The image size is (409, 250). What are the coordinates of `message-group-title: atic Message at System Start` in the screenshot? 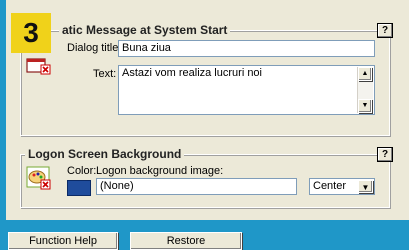 It's located at (145, 30).